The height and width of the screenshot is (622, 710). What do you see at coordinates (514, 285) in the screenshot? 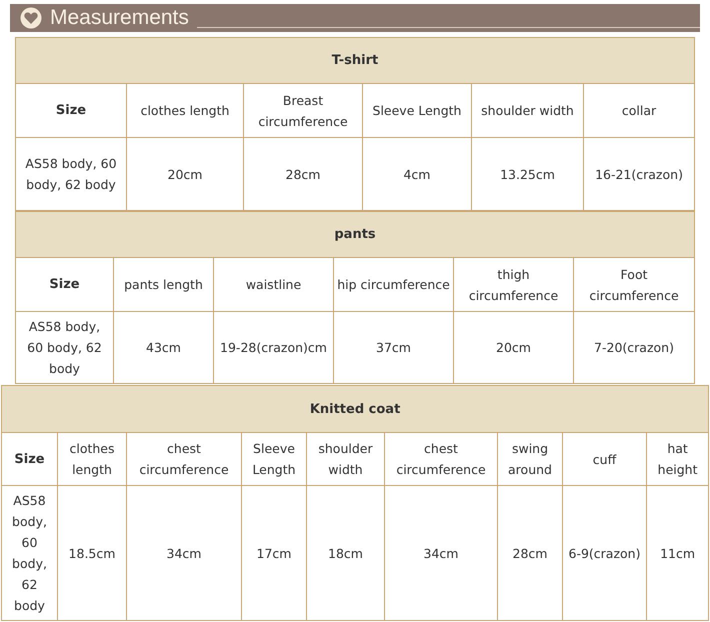
I see `column-header: thigh circumference` at bounding box center [514, 285].